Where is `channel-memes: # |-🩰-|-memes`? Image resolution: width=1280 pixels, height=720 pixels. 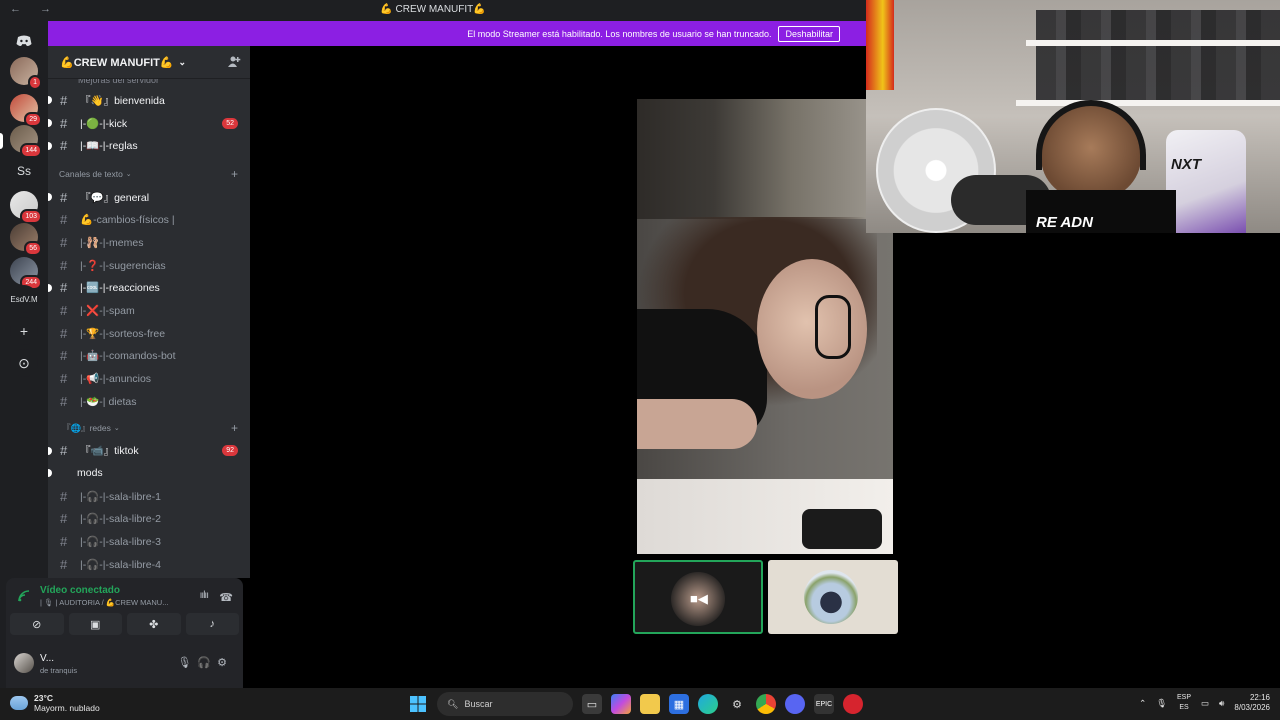 channel-memes: # |-🩰-|-memes is located at coordinates (149, 242).